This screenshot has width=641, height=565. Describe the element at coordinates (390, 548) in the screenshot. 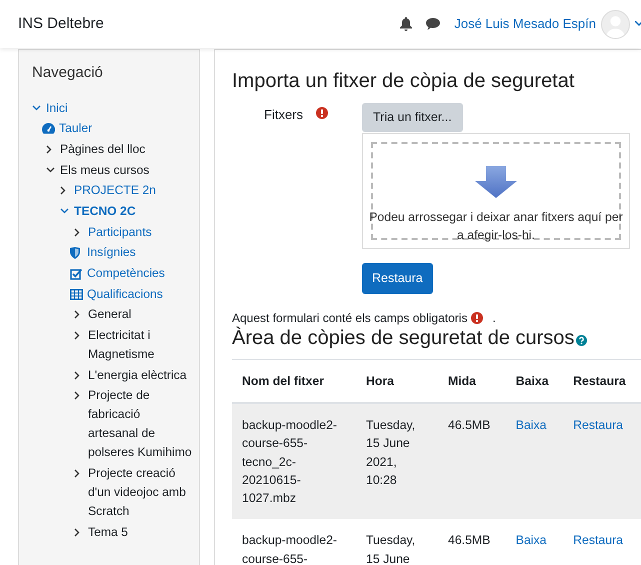

I see `time-cell-text: Tuesday, 15 June` at that location.